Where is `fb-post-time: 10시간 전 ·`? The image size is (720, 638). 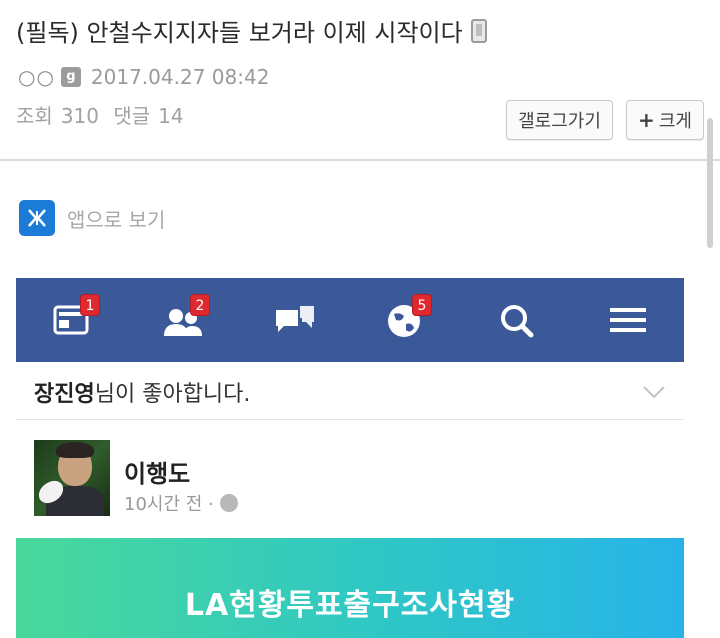 fb-post-time: 10시간 전 · is located at coordinates (169, 503).